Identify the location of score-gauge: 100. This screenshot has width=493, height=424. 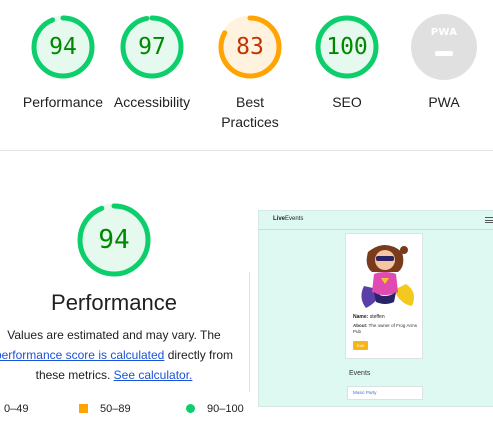
(347, 47).